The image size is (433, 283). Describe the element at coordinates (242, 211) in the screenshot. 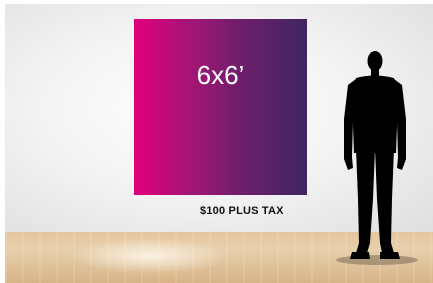

I see `price-label: $100 PLUS TAX` at that location.